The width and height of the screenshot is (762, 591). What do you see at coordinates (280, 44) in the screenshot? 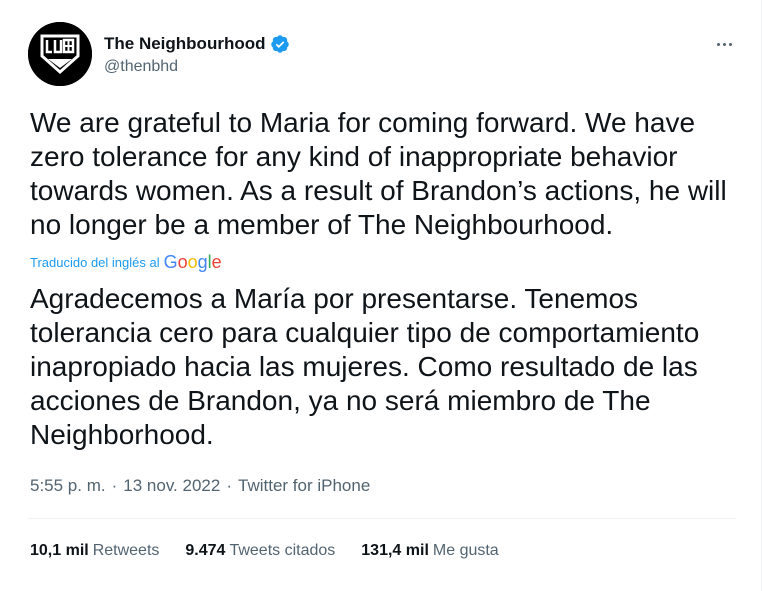
I see `verified-badge-icon` at bounding box center [280, 44].